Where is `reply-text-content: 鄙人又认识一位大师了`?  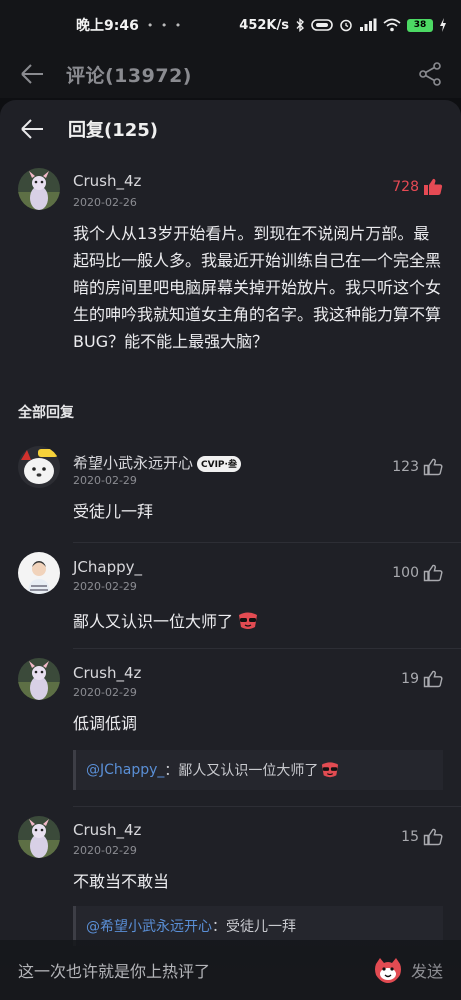 reply-text-content: 鄙人又认识一位大师了 is located at coordinates (153, 621).